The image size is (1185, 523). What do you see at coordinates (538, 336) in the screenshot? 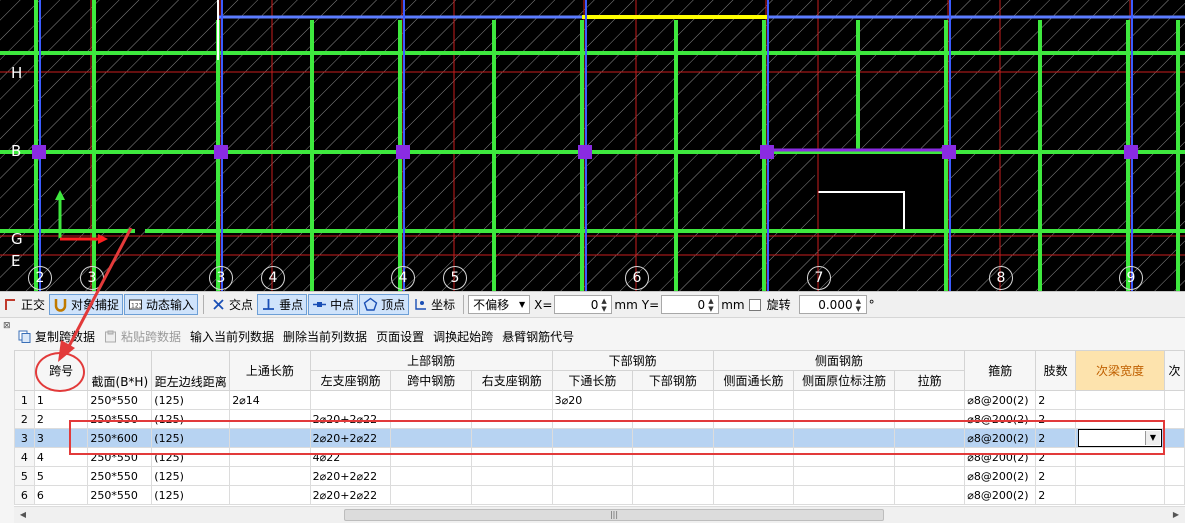
I see `cantilever-code-button: 悬臂钢筋代号` at bounding box center [538, 336].